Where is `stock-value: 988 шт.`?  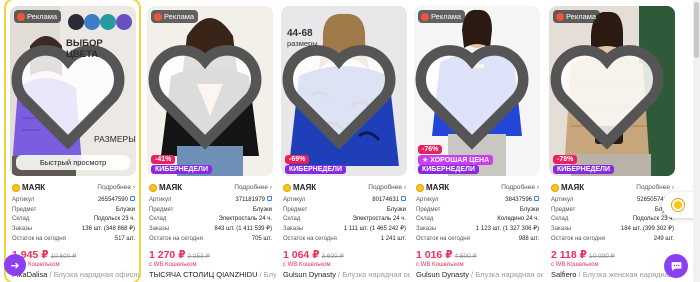
stock-value: 988 шт. is located at coordinates (528, 238).